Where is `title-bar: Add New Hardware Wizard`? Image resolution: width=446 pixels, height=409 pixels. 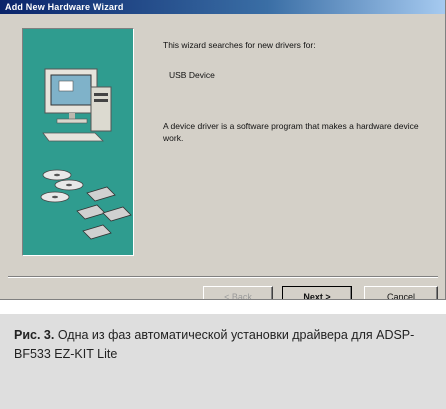 title-bar: Add New Hardware Wizard is located at coordinates (222, 7).